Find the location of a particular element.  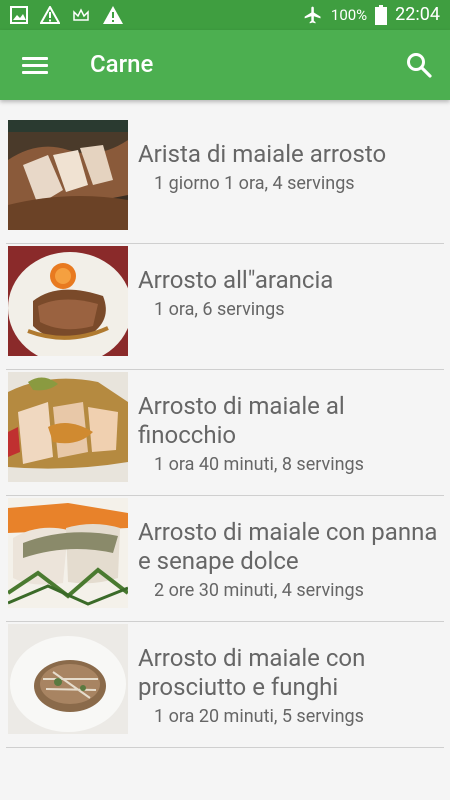

airplane-icon is located at coordinates (312, 14).